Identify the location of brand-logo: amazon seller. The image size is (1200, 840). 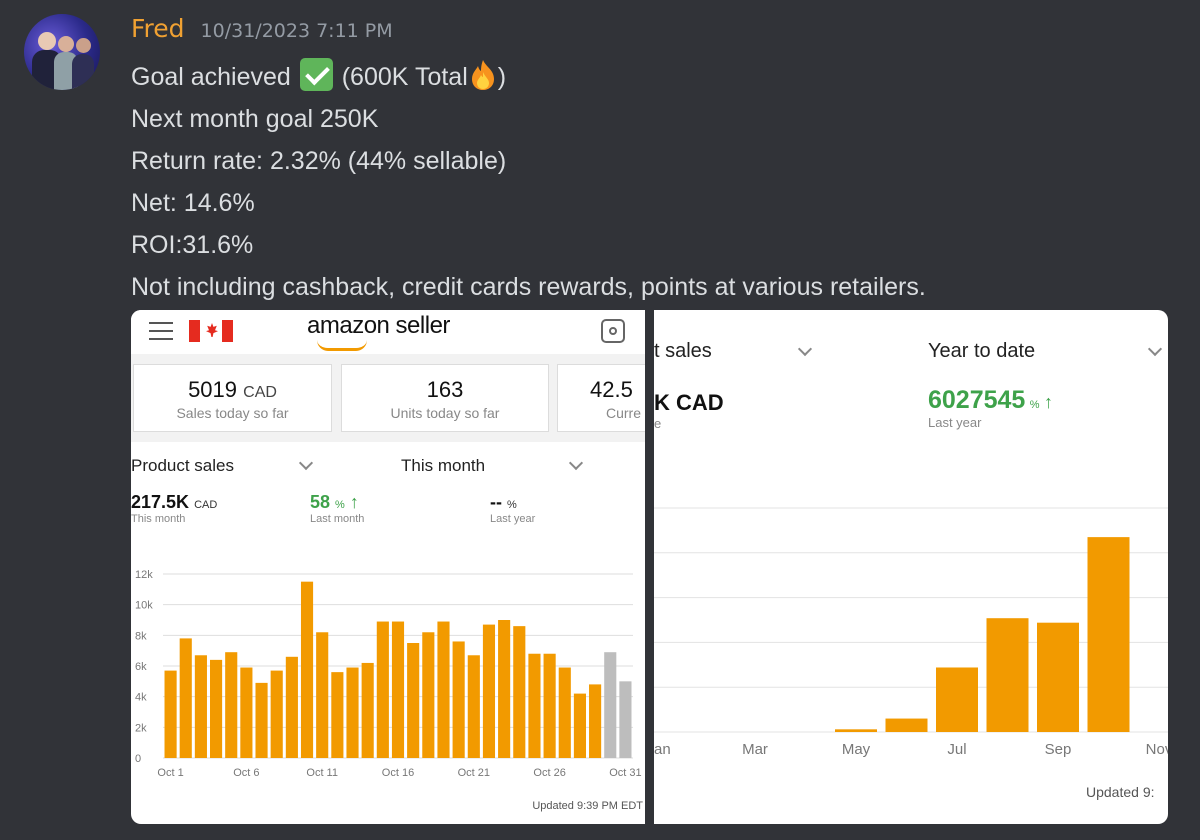
(378, 325).